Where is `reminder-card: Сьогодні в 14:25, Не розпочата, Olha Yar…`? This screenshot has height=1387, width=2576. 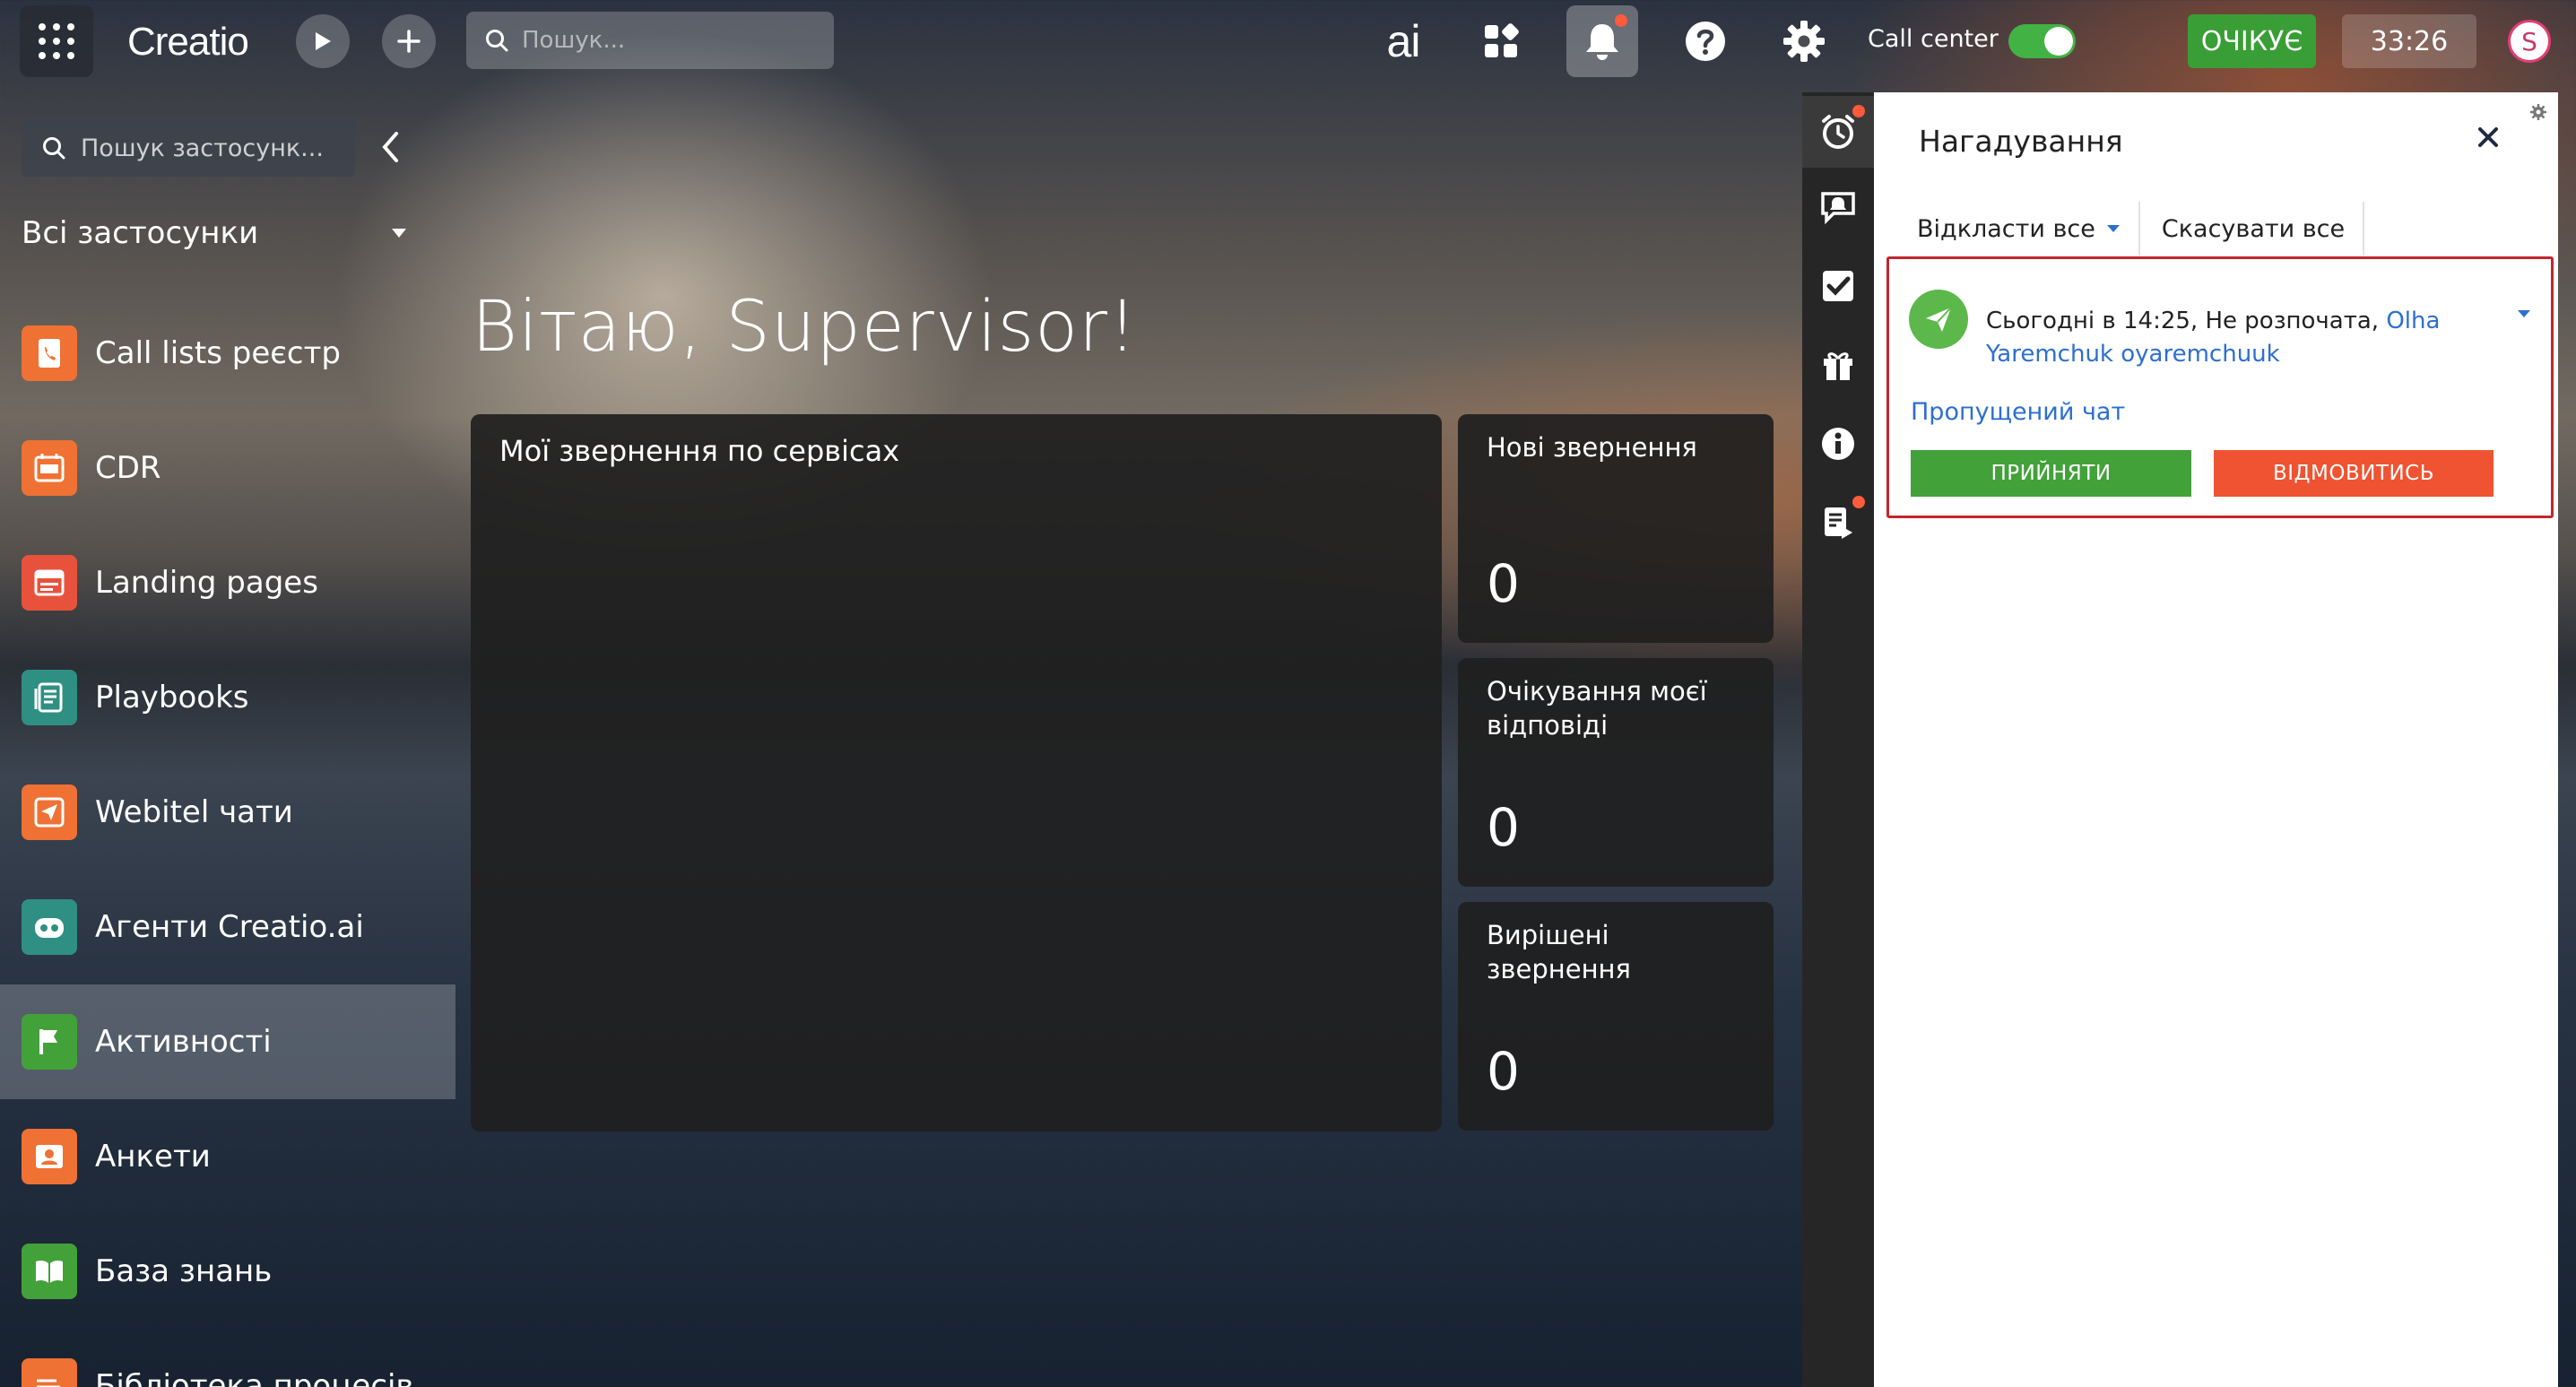
reminder-card: Сьогодні в 14:25, Не розпочата, Olha Yar… is located at coordinates (2220, 387).